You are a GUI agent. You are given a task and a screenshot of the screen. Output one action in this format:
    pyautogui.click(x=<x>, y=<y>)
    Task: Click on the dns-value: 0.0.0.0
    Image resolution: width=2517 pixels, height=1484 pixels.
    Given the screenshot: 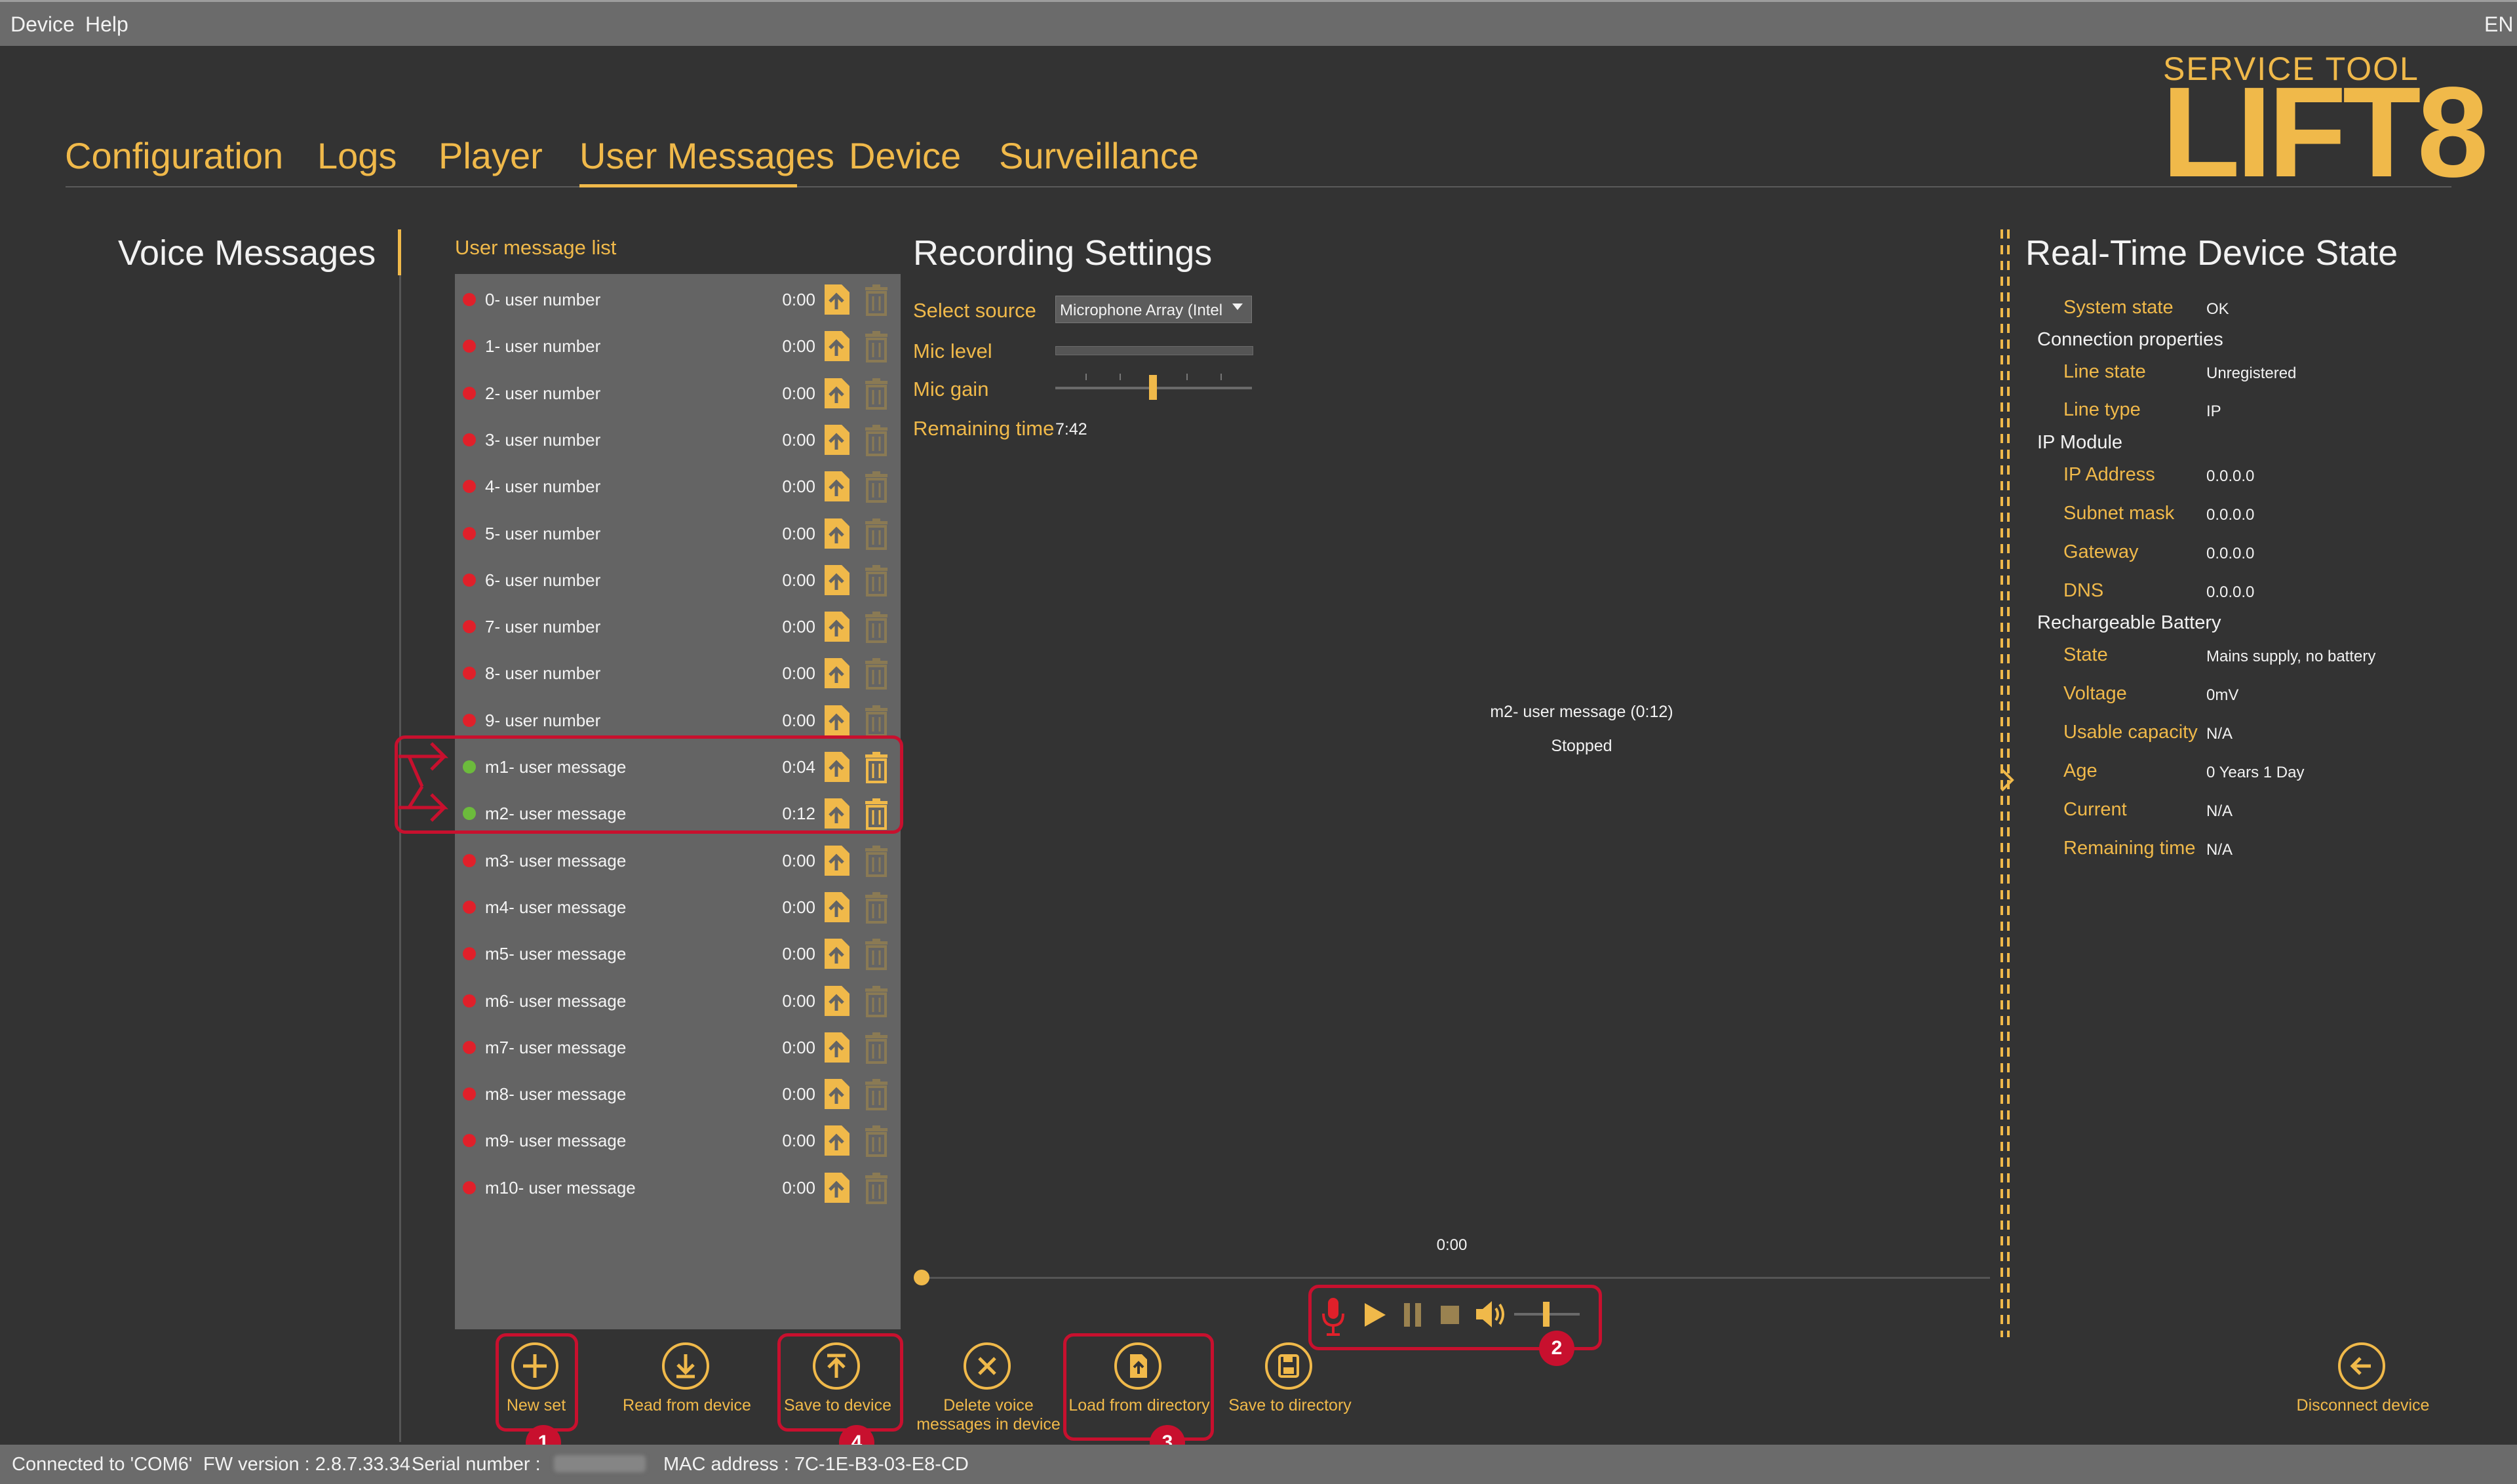 What is the action you would take?
    pyautogui.click(x=2230, y=592)
    